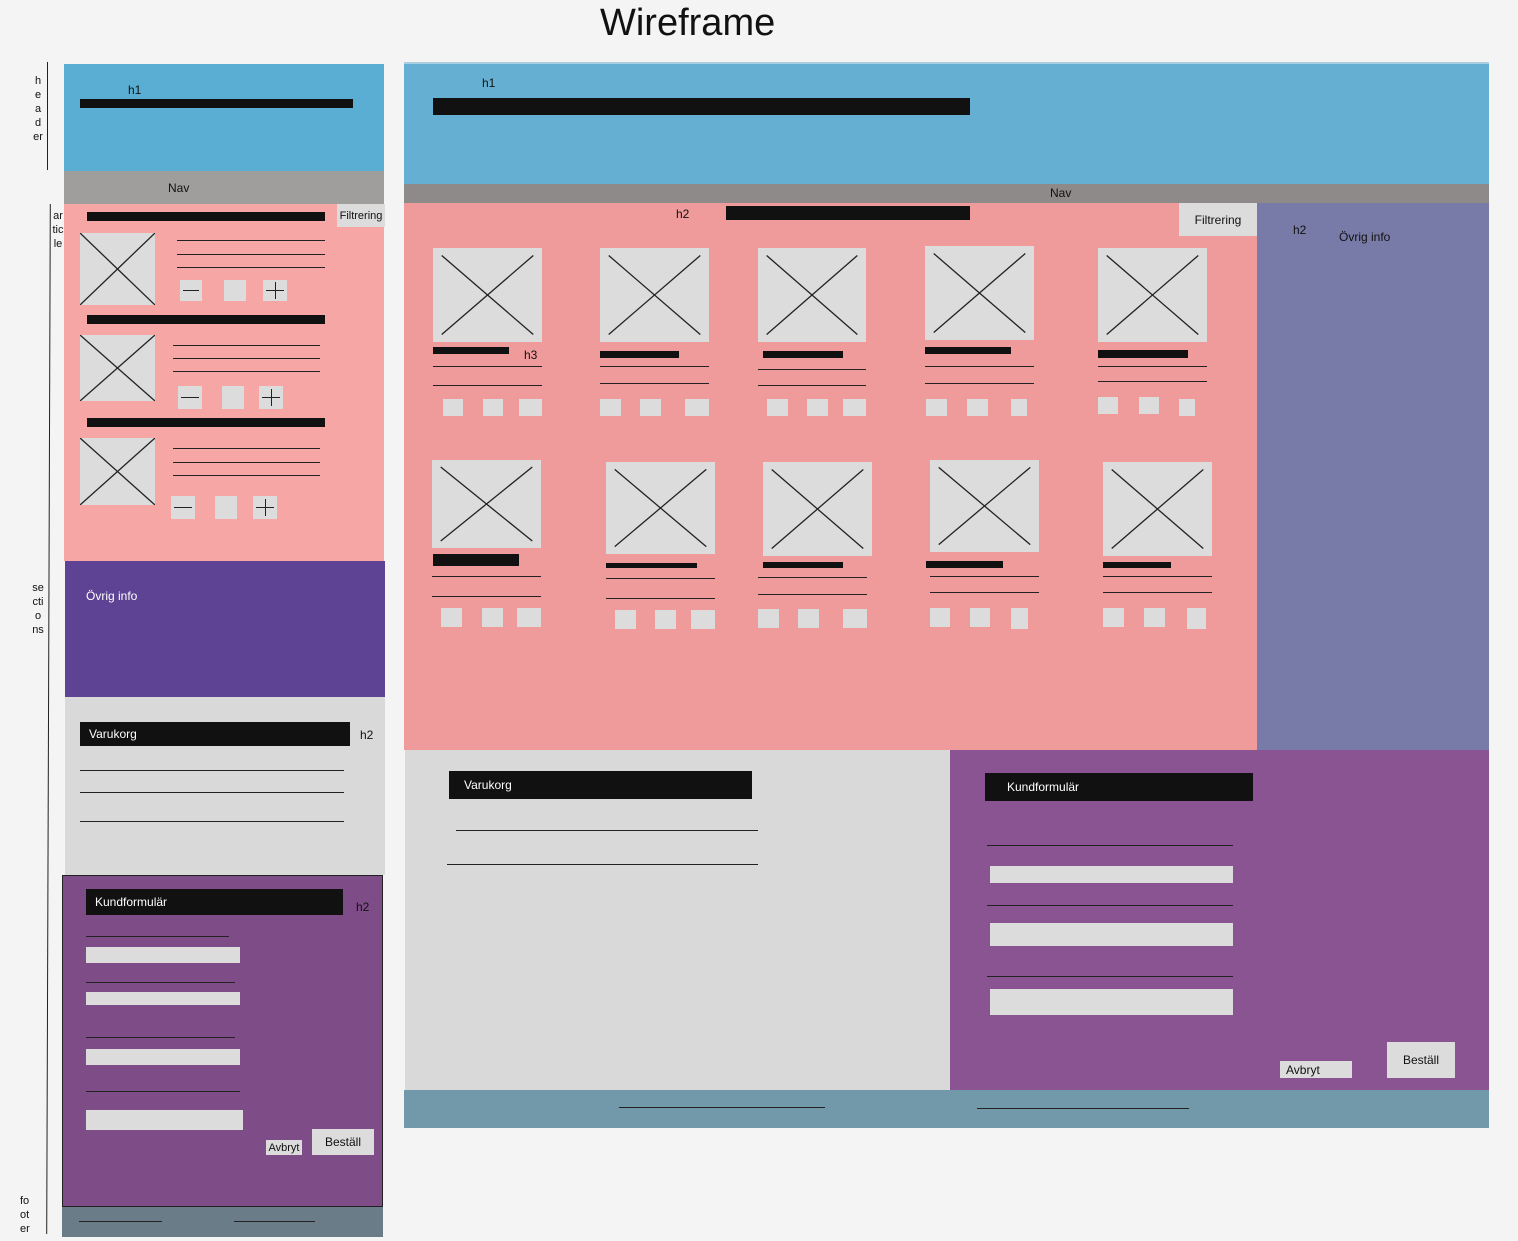 This screenshot has width=1518, height=1241. Describe the element at coordinates (1316, 1069) in the screenshot. I see `desktop-cancel-button: Avbryt` at that location.